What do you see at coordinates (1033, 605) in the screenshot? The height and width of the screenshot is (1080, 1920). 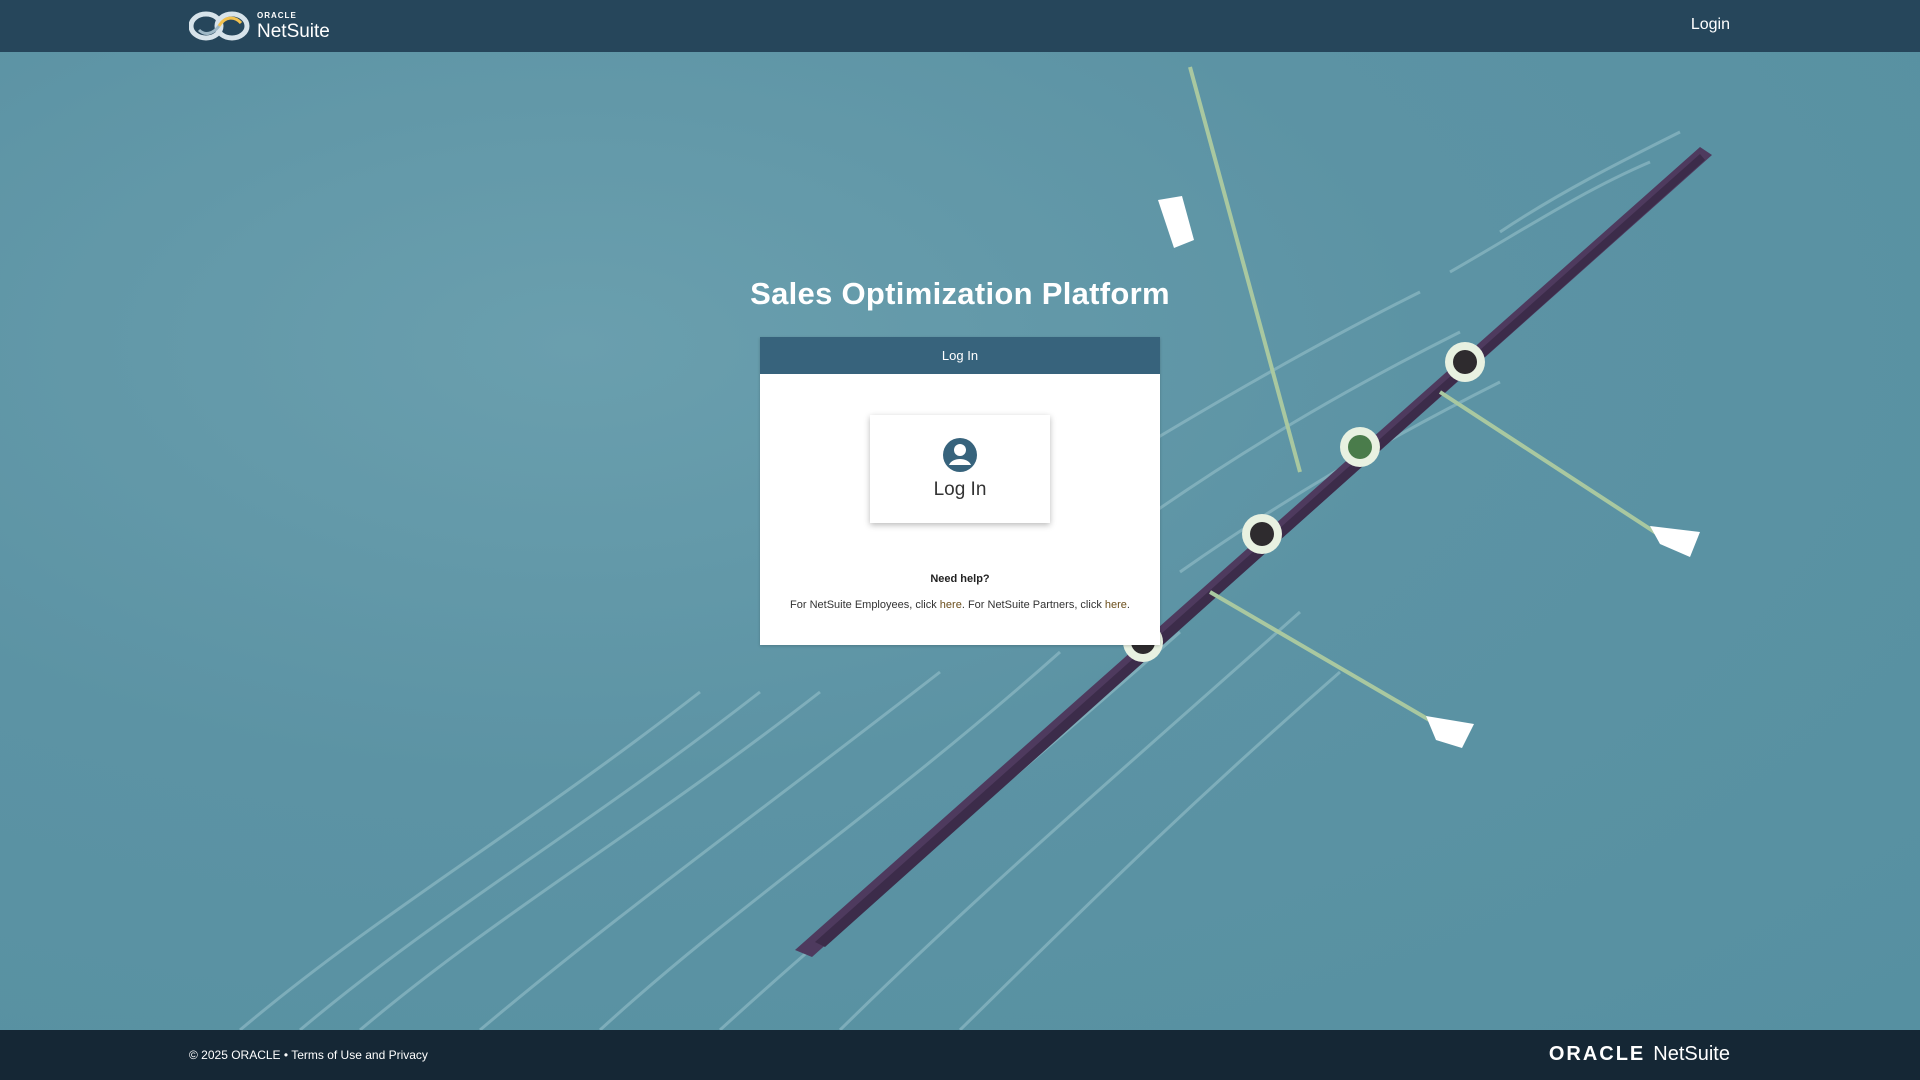 I see `help-text-partners: . For NetSuite Partners, click` at bounding box center [1033, 605].